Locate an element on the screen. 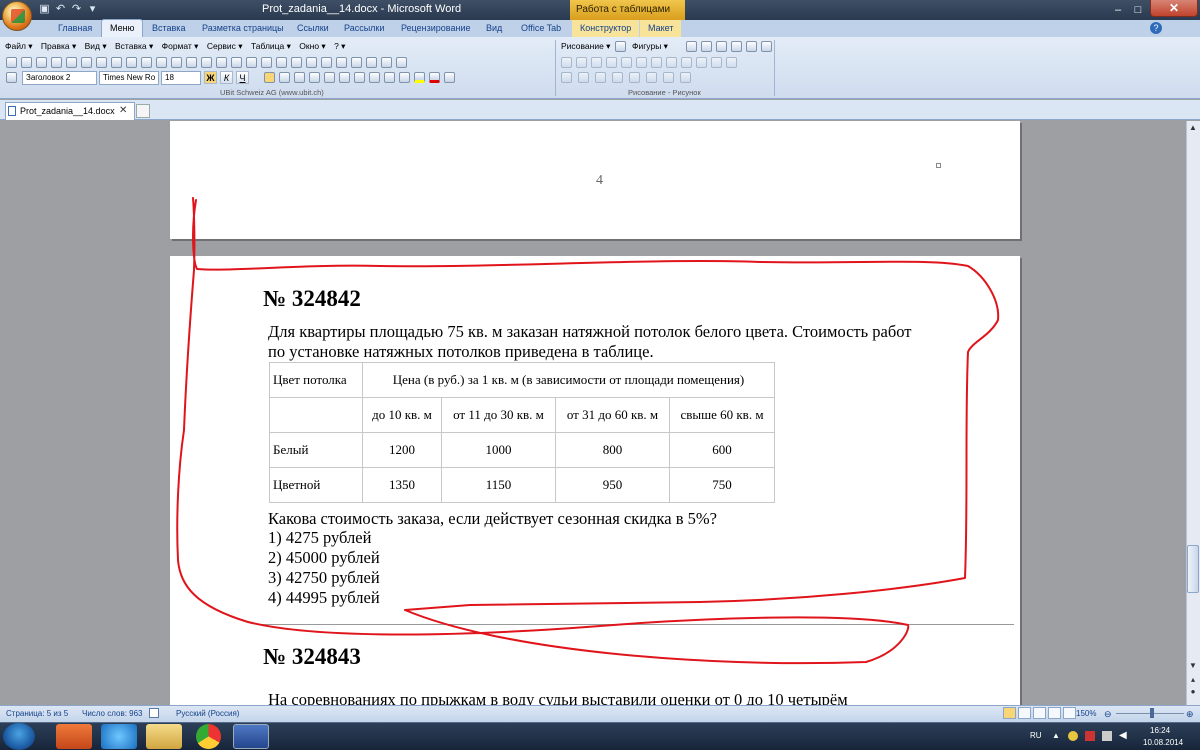  cut-icon is located at coordinates (146, 62).